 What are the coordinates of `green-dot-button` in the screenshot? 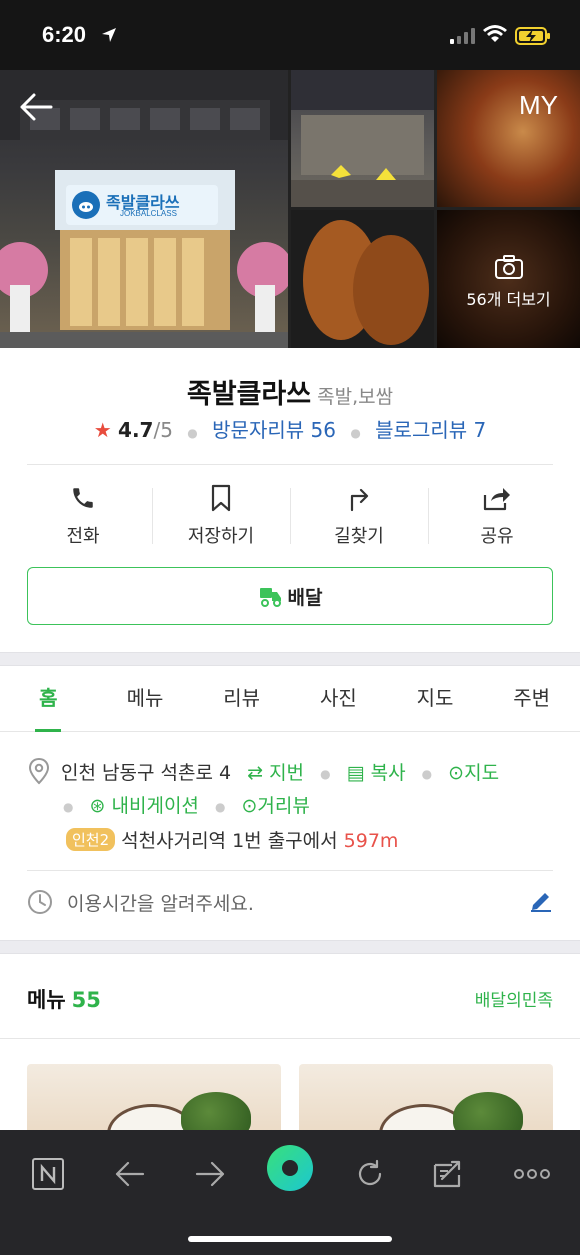 It's located at (290, 1168).